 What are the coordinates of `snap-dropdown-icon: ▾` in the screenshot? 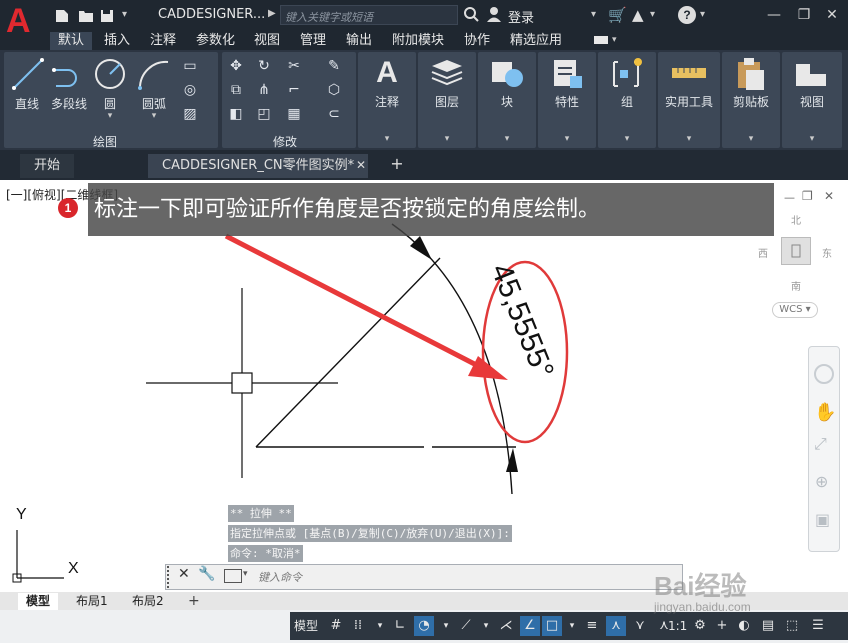 It's located at (380, 626).